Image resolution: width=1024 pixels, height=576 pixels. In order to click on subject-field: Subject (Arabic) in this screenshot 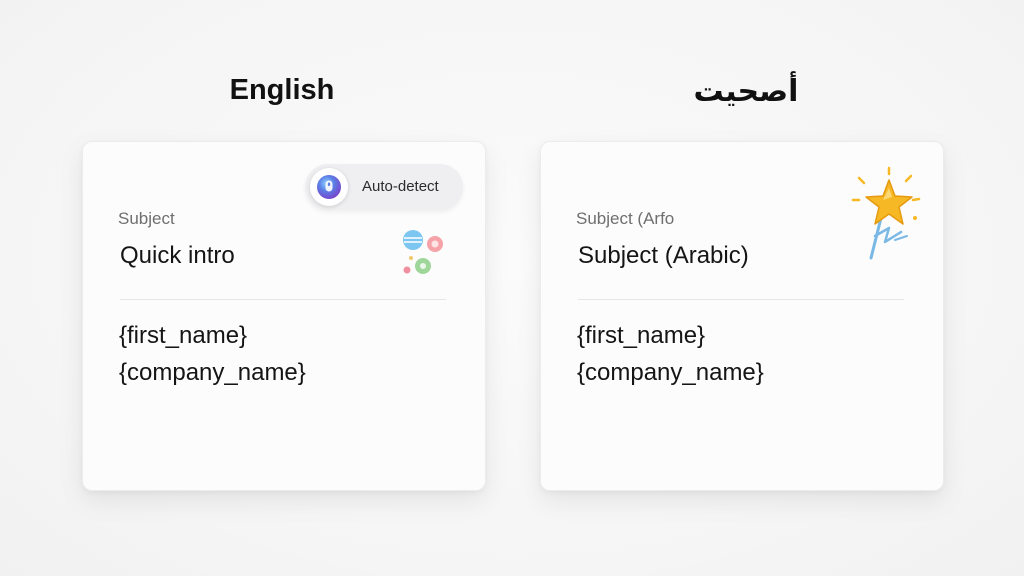, I will do `click(663, 256)`.